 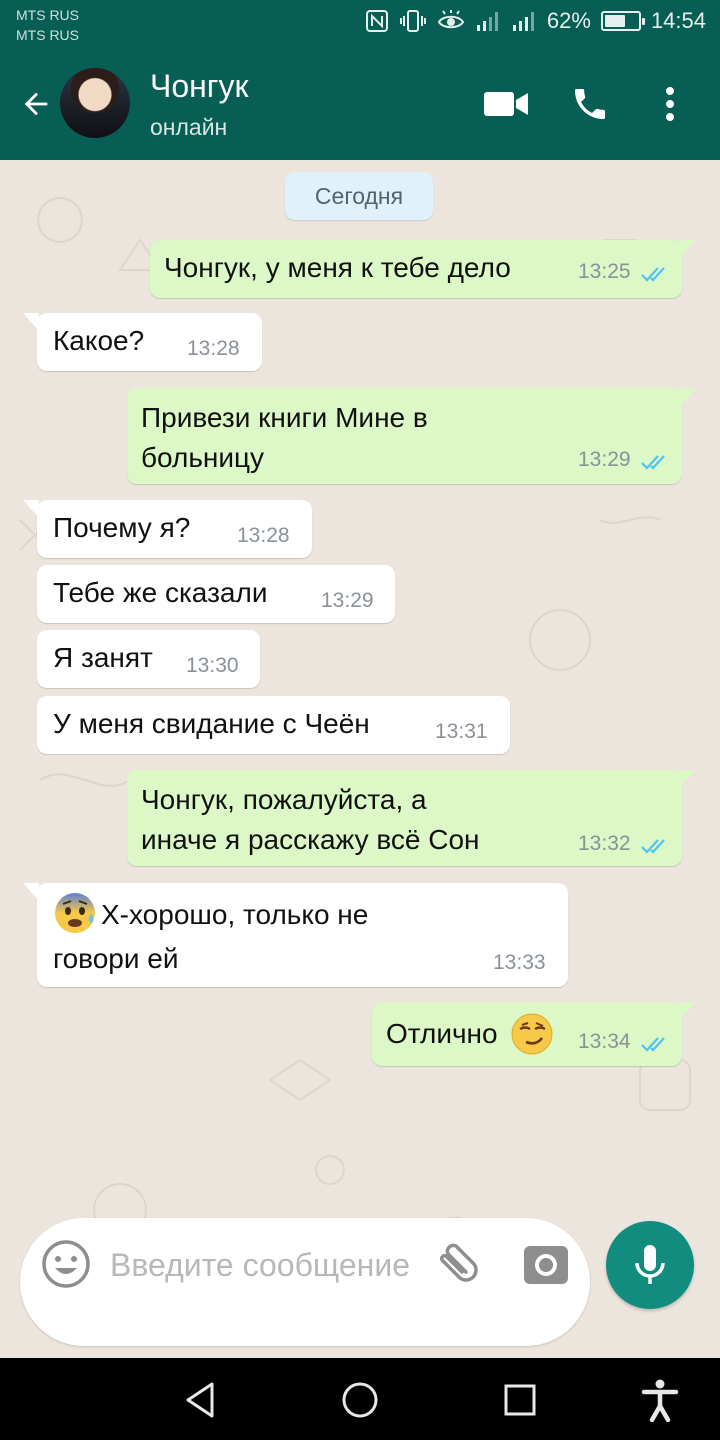 What do you see at coordinates (604, 843) in the screenshot?
I see `message-time: 13:32` at bounding box center [604, 843].